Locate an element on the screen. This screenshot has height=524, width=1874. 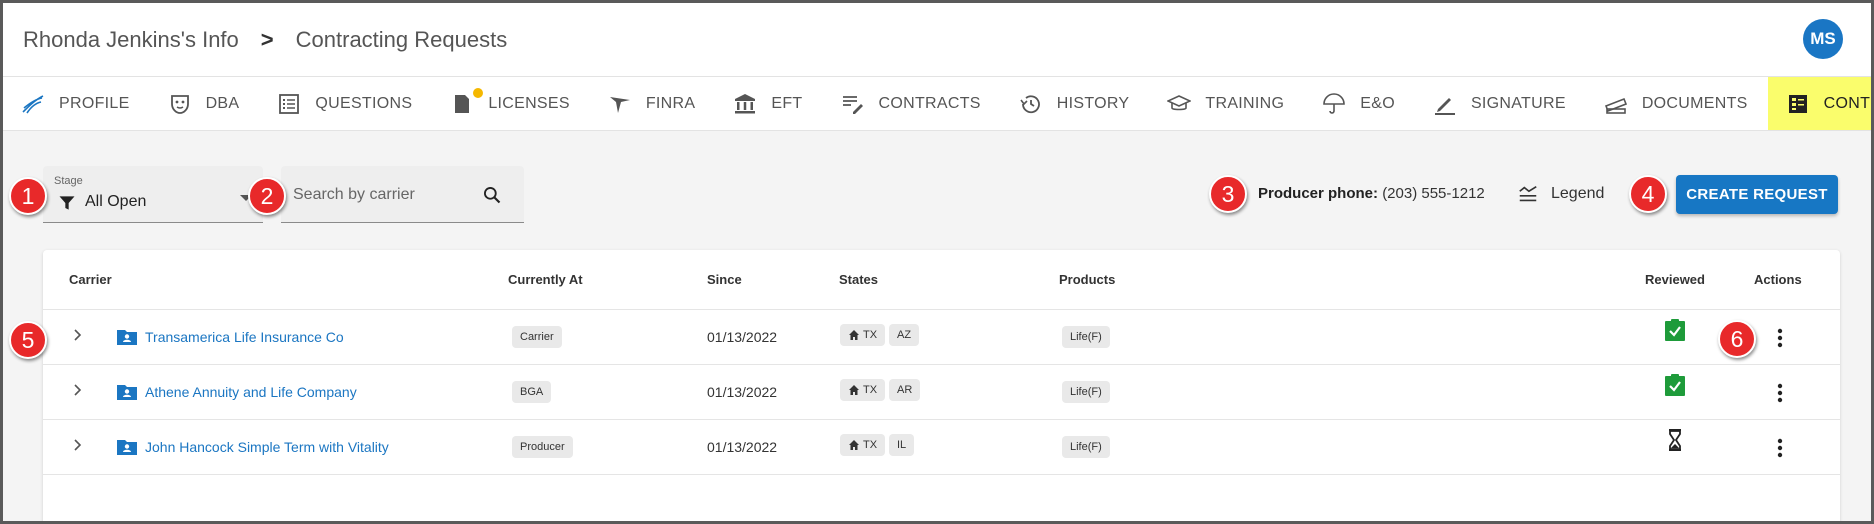
currently-at-chip: Carrier is located at coordinates (537, 337).